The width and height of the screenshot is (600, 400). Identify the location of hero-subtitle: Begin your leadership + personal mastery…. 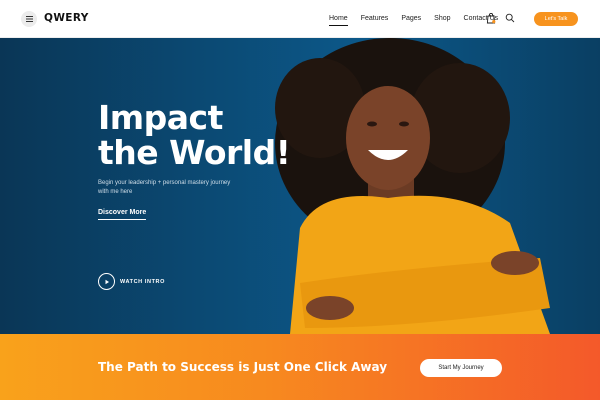
(164, 187).